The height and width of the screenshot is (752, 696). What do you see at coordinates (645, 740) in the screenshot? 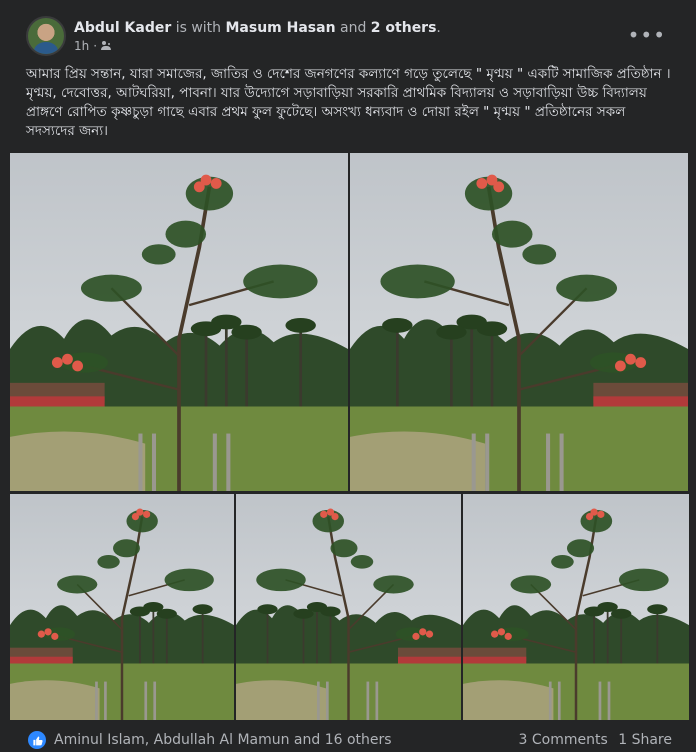
I see `shares-count: 1 Share` at bounding box center [645, 740].